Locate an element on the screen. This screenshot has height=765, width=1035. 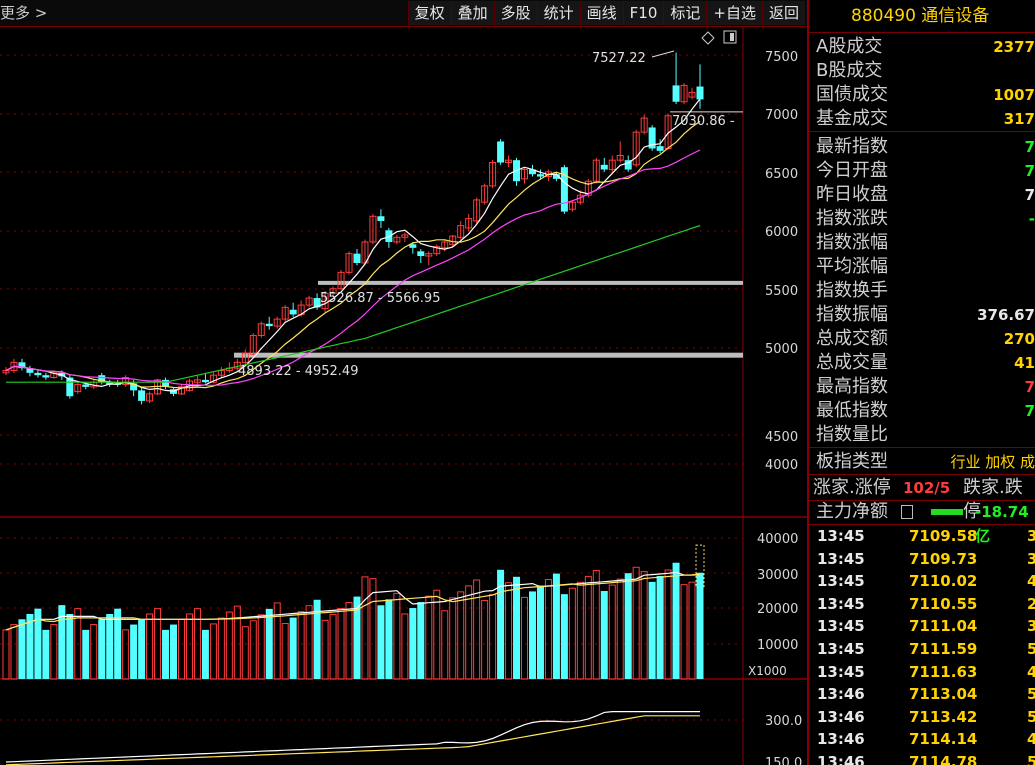
sector-type-label: 板指类型 is located at coordinates (852, 461).